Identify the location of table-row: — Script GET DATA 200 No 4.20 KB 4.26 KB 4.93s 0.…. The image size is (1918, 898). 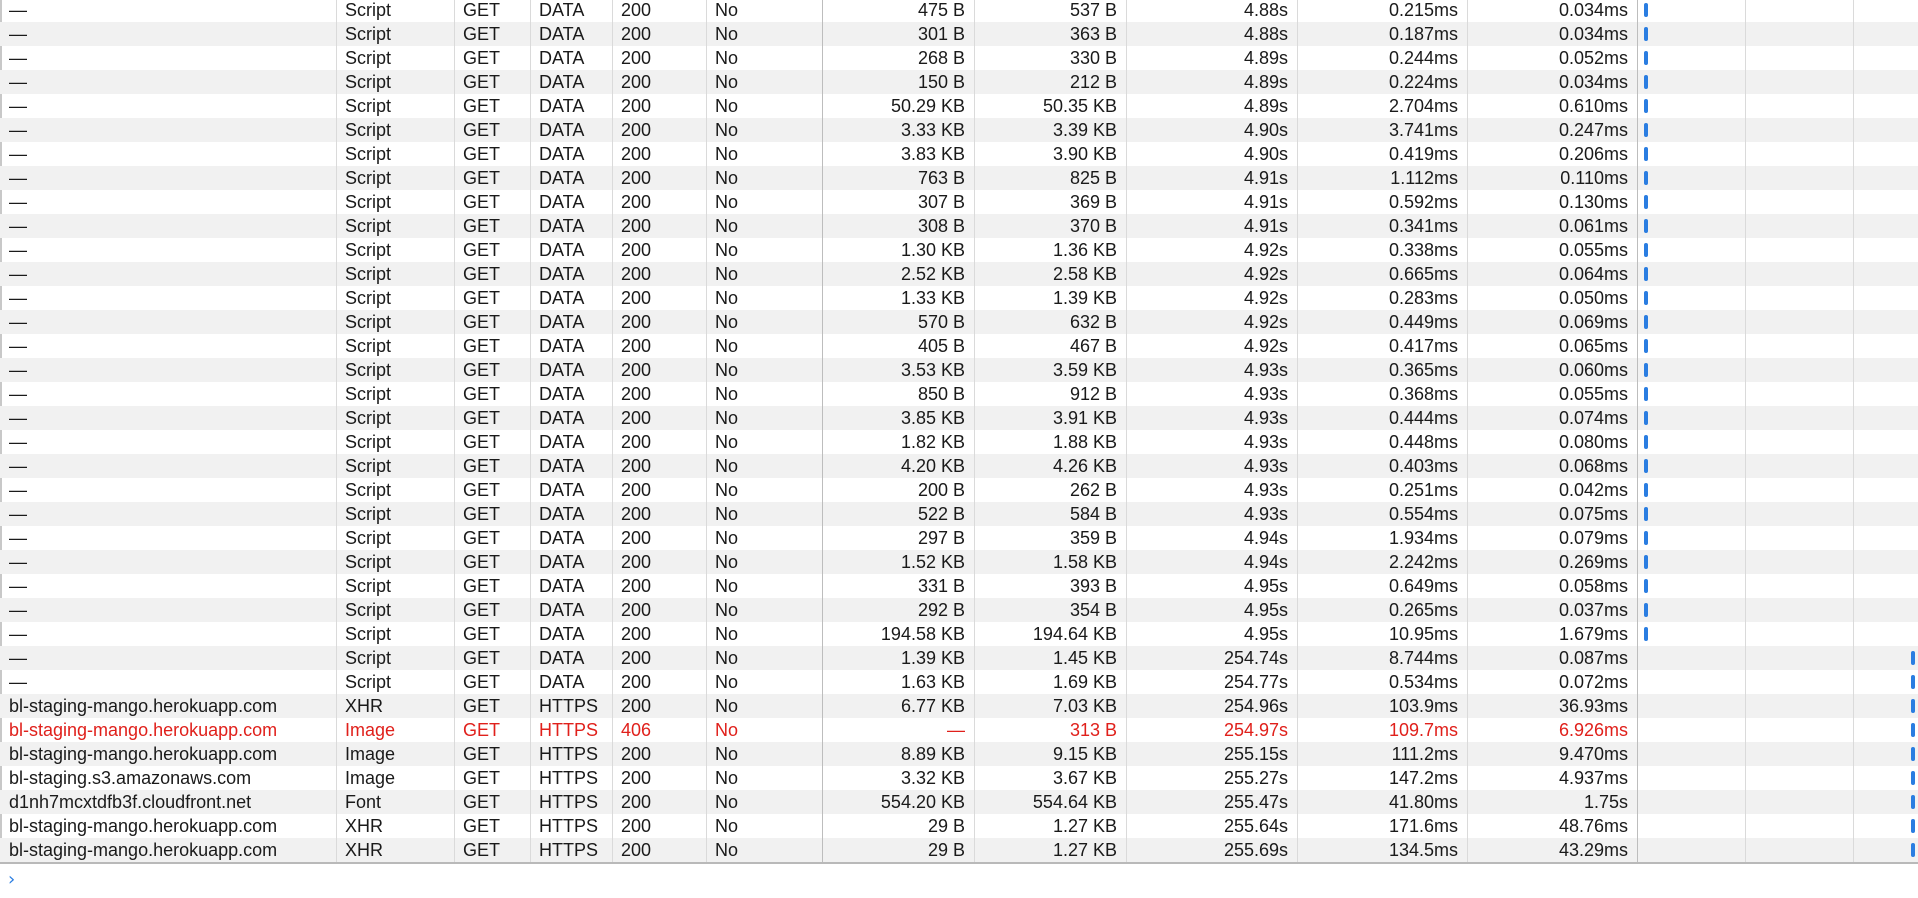
(959, 466).